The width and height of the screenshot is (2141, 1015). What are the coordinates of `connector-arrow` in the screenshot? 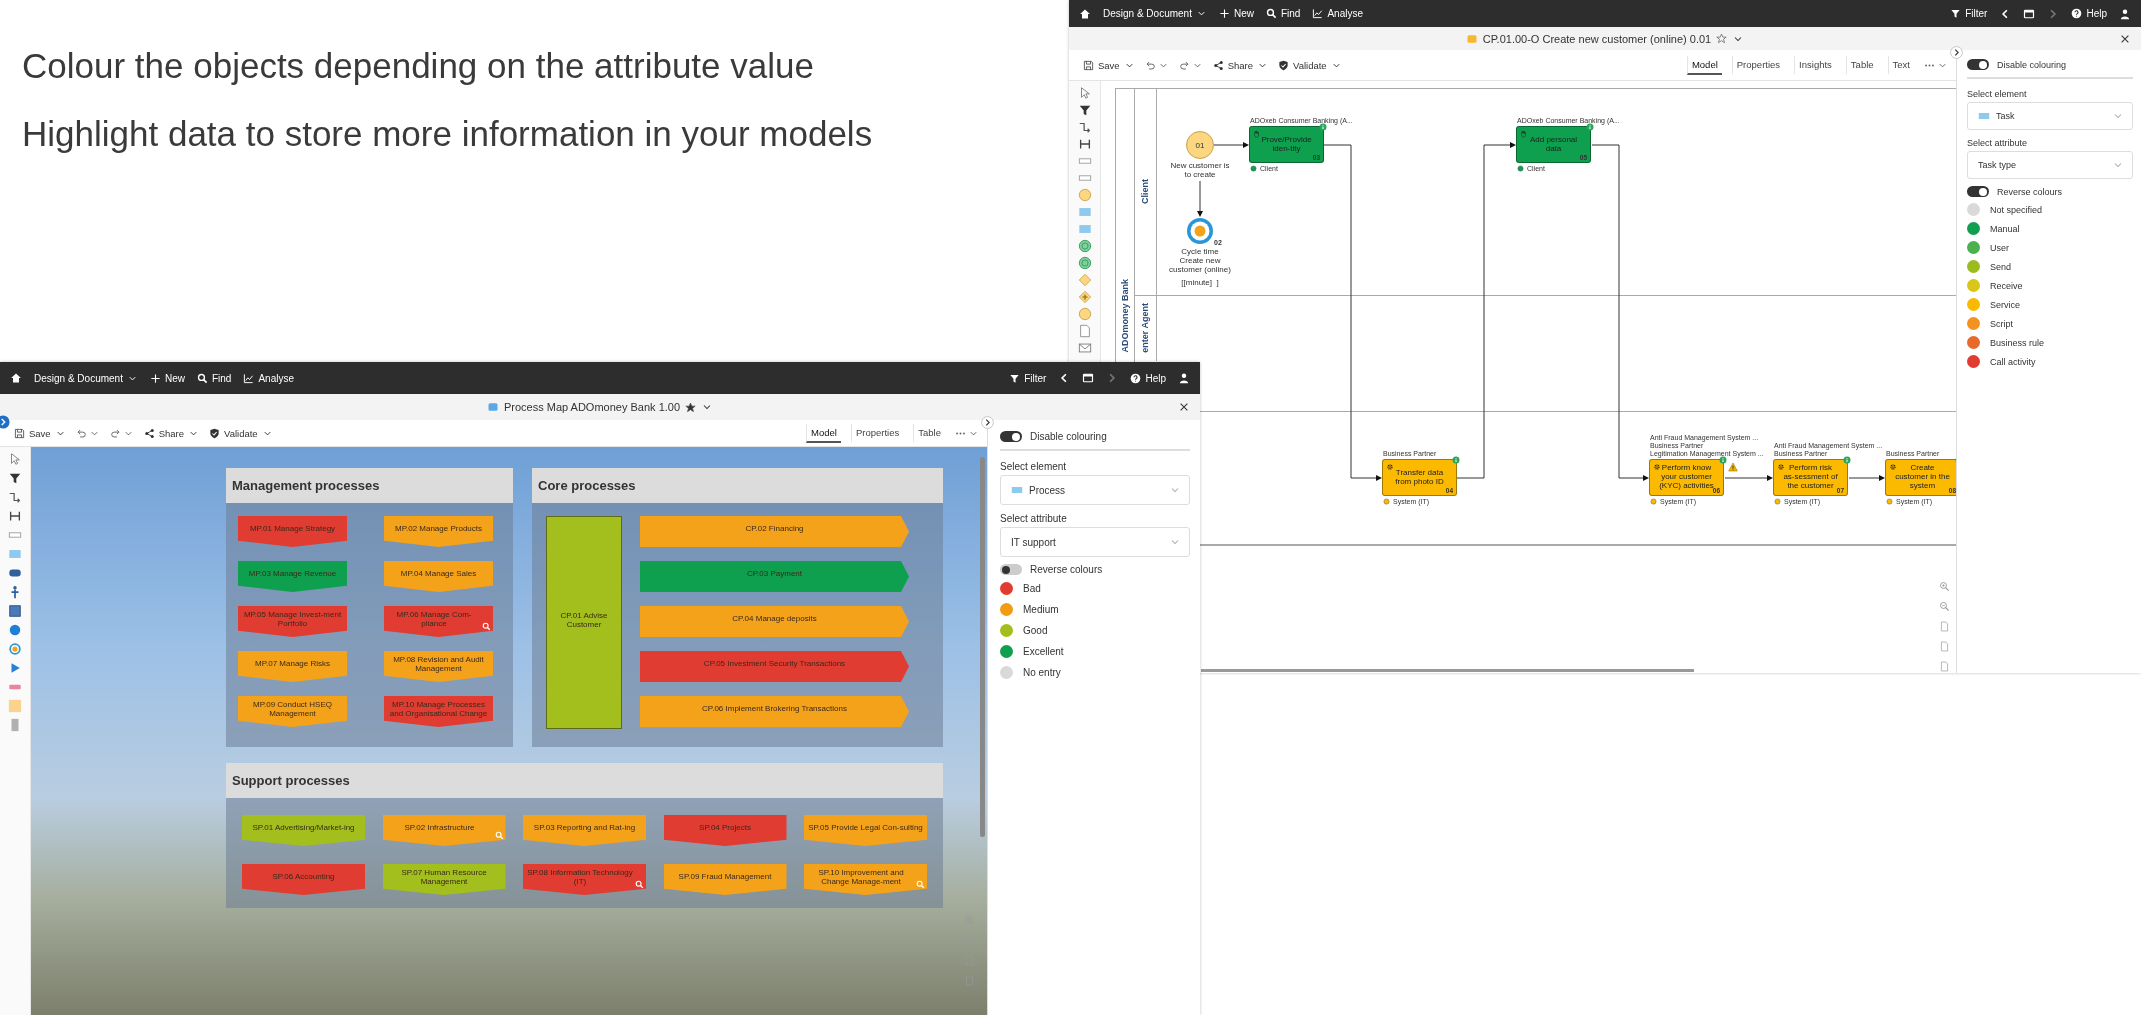 It's located at (1200, 198).